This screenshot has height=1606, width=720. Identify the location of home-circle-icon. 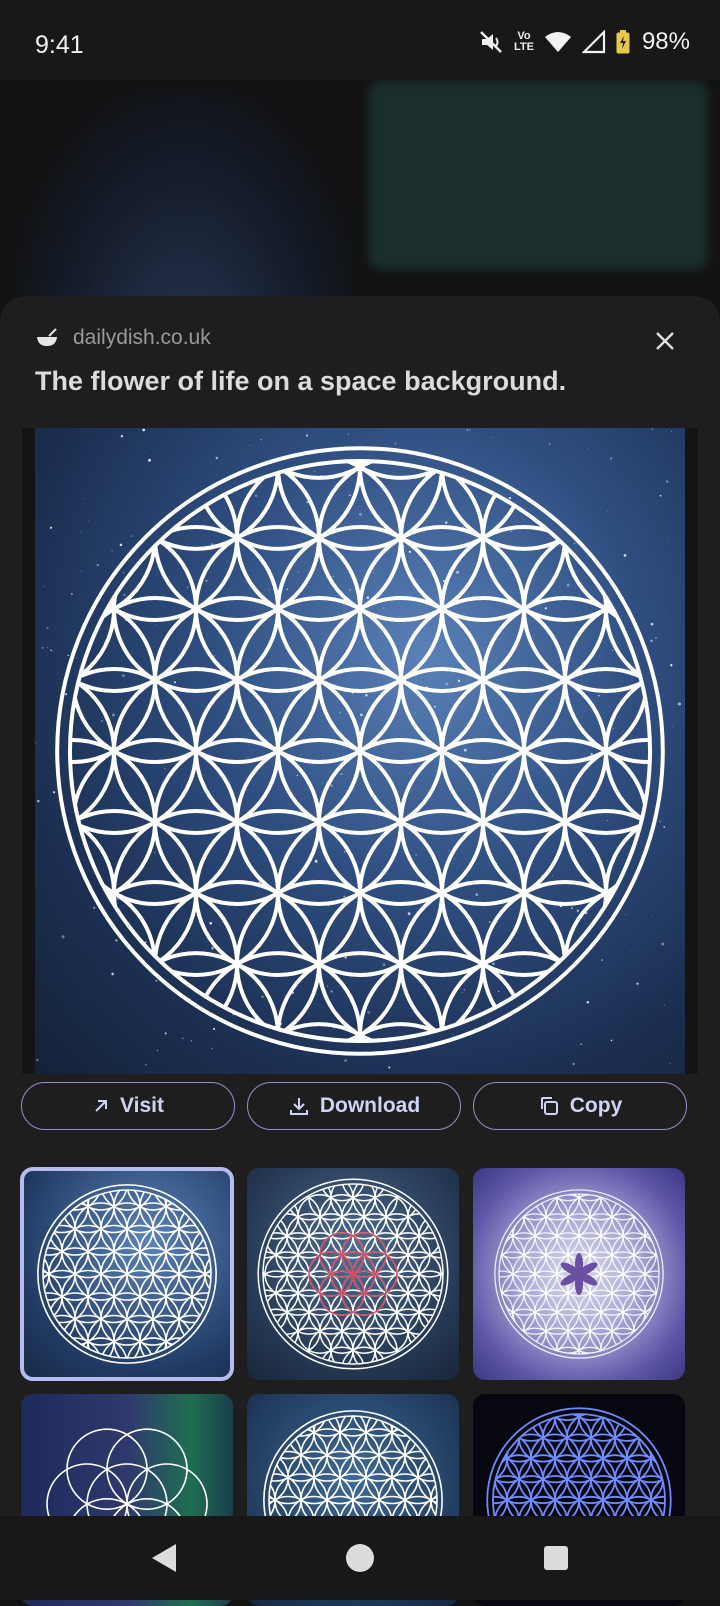
(360, 1558).